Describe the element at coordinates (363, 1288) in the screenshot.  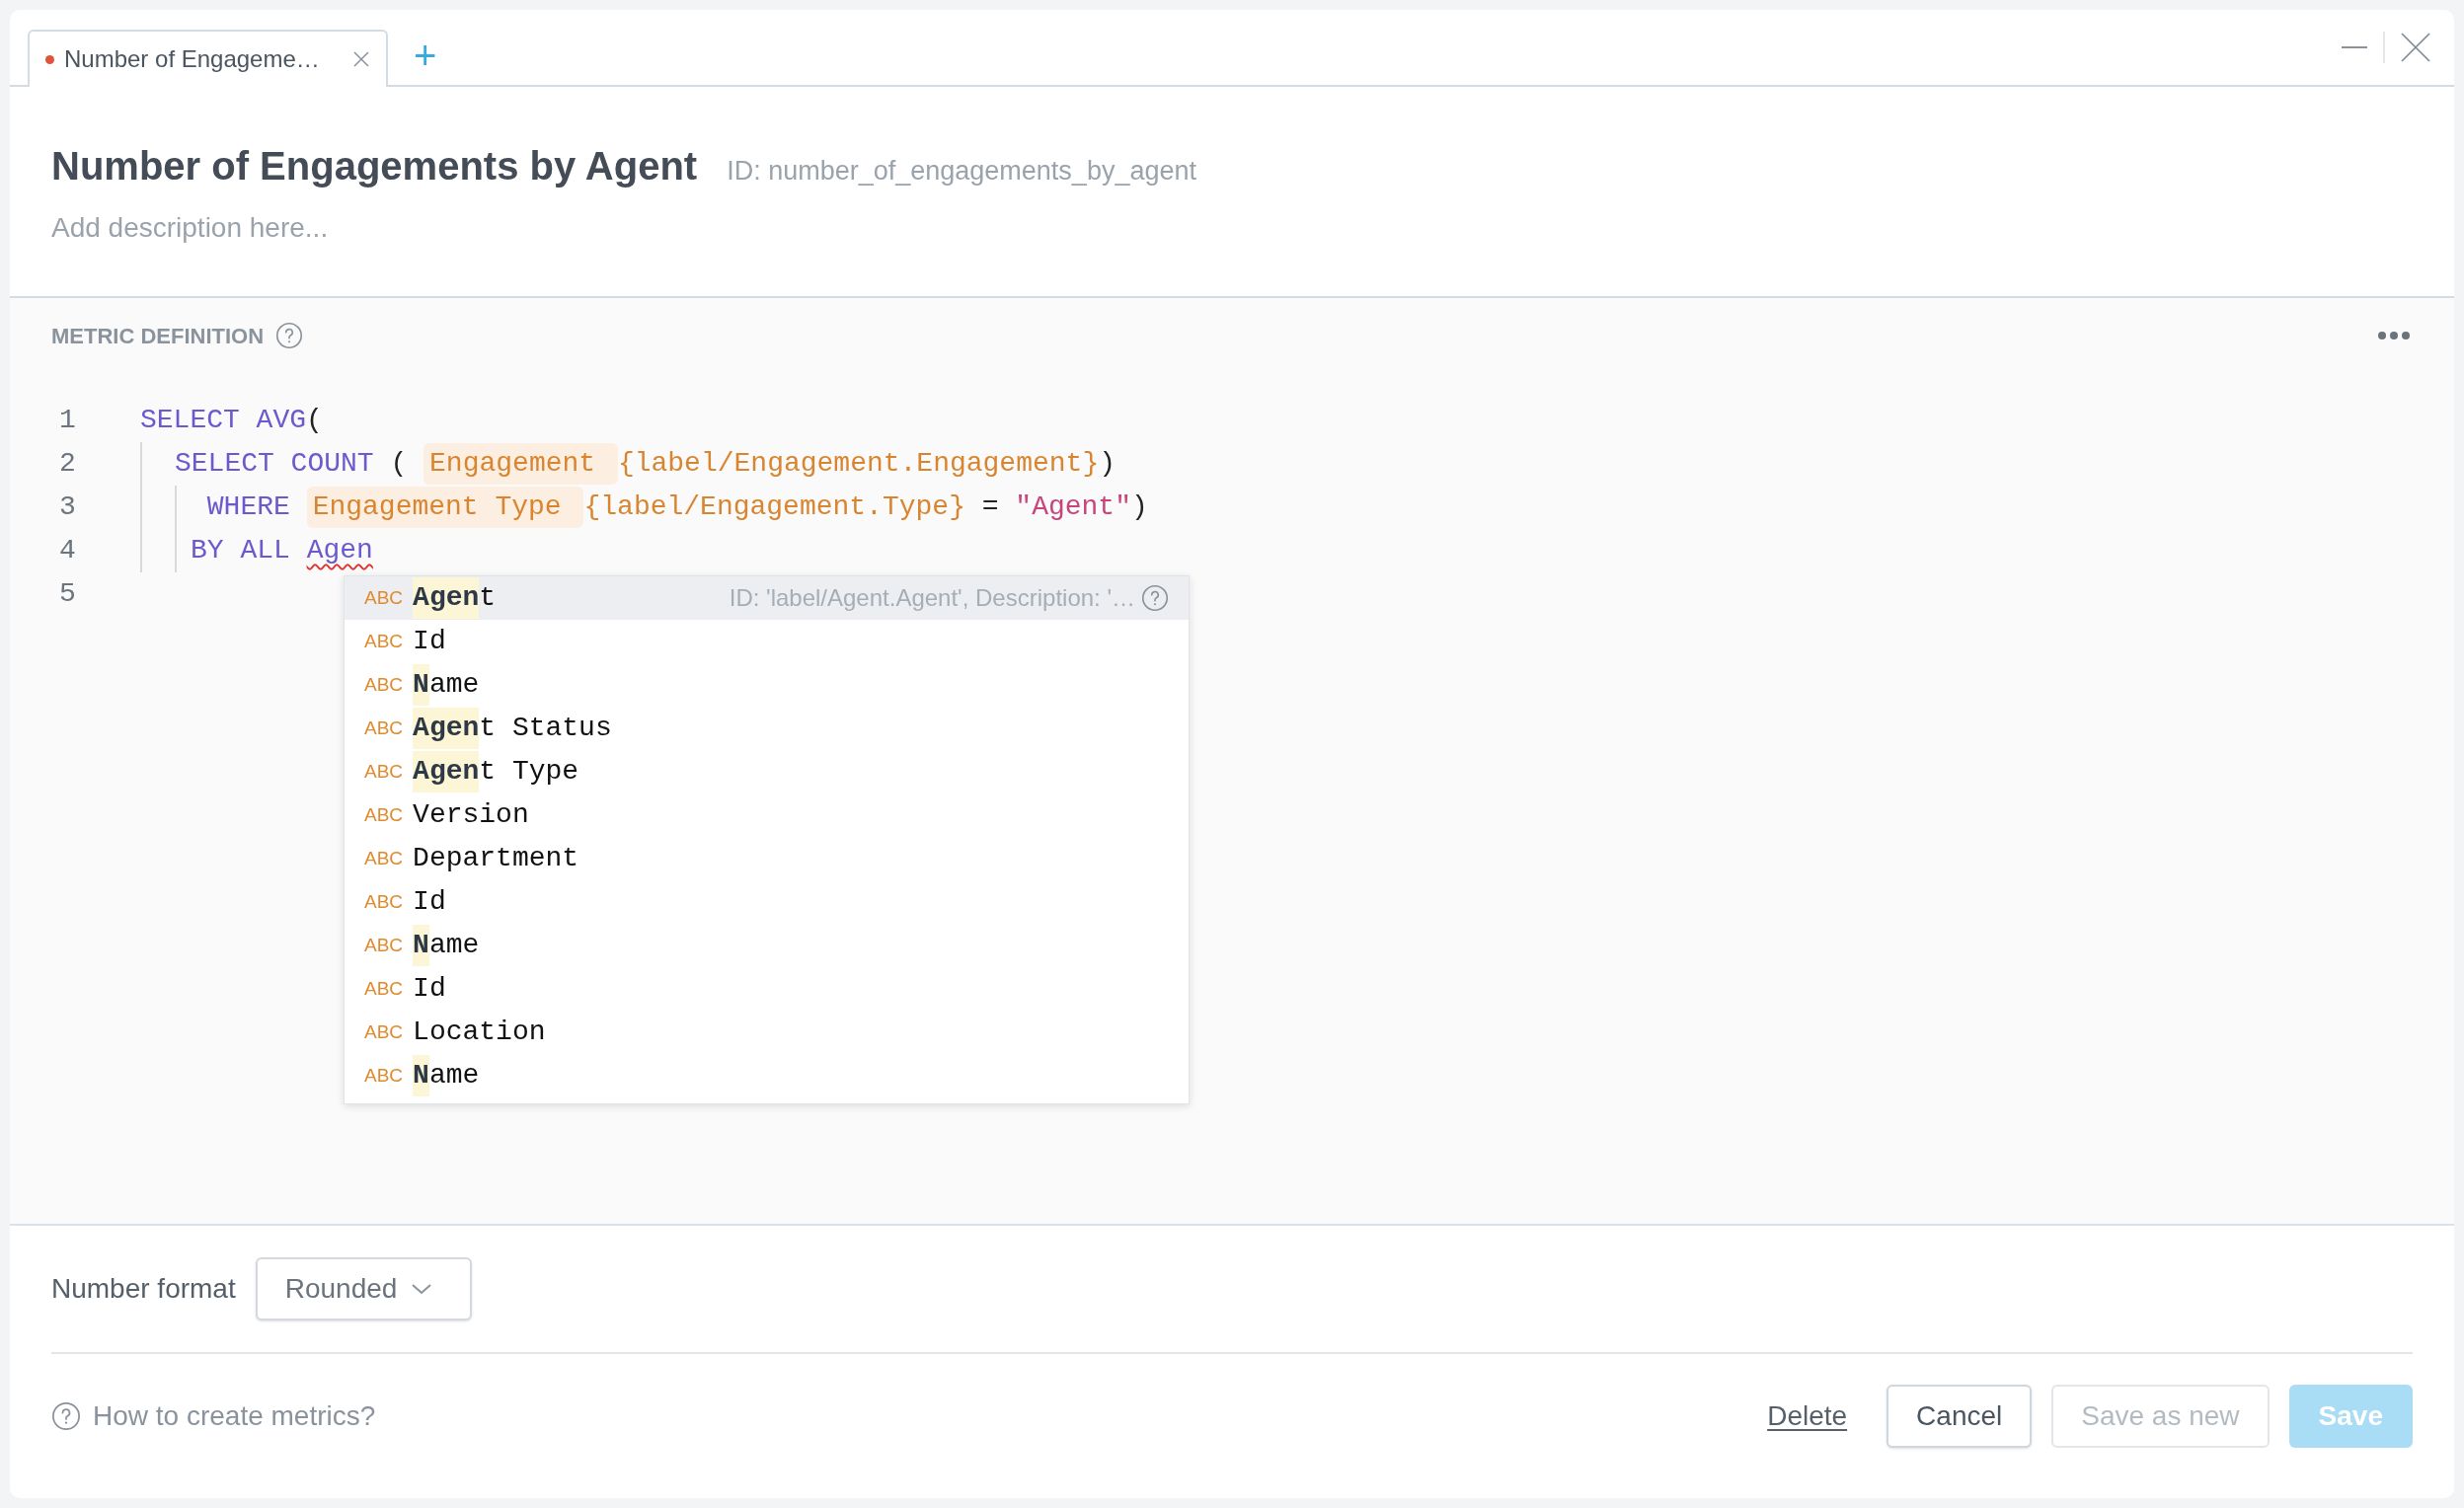
I see `number-format-dropdown: Rounded` at that location.